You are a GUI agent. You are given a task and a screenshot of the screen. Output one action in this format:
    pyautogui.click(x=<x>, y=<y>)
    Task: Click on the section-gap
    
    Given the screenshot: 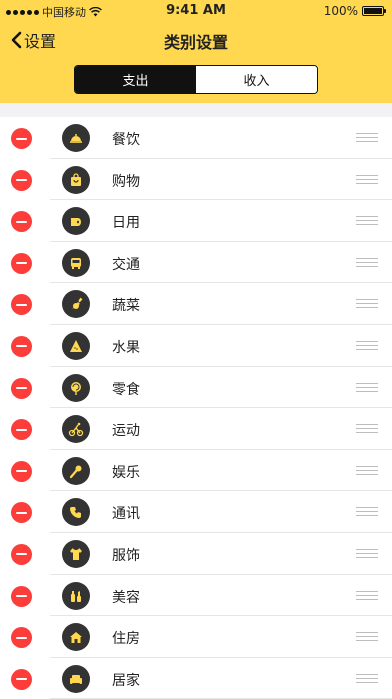 What is the action you would take?
    pyautogui.click(x=196, y=110)
    